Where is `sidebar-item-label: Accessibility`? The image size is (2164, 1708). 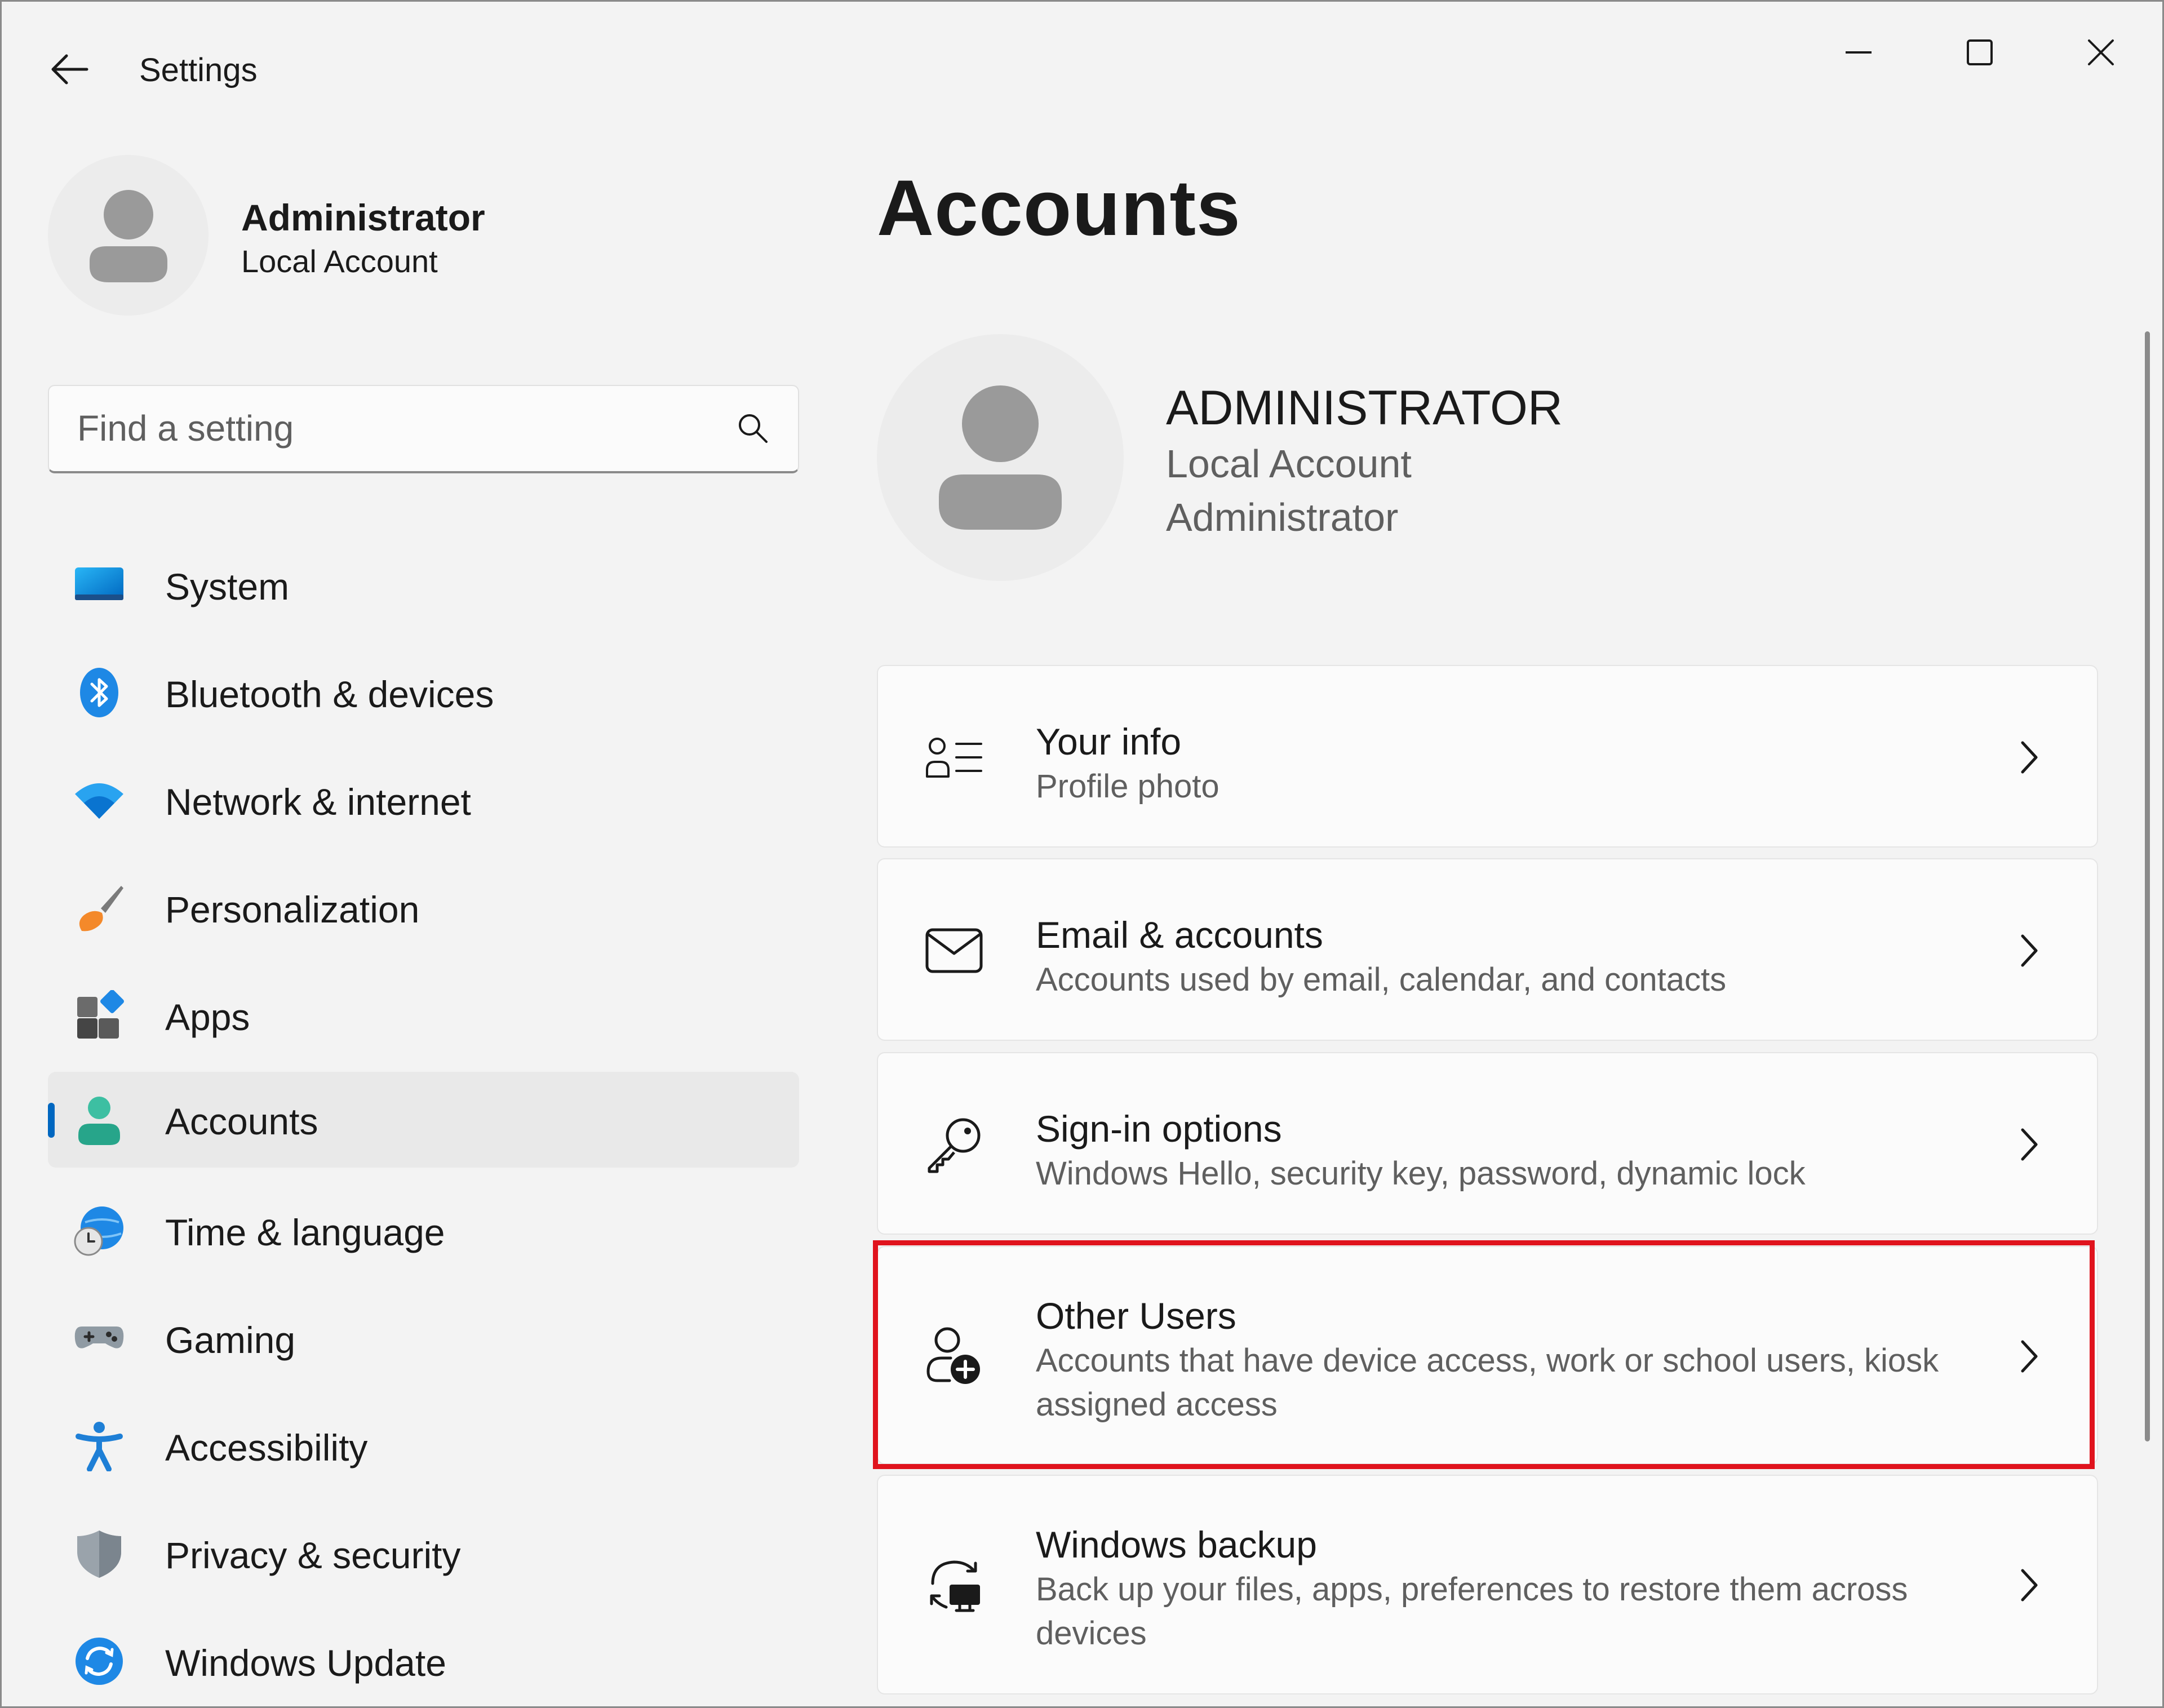
sidebar-item-label: Accessibility is located at coordinates (267, 1448).